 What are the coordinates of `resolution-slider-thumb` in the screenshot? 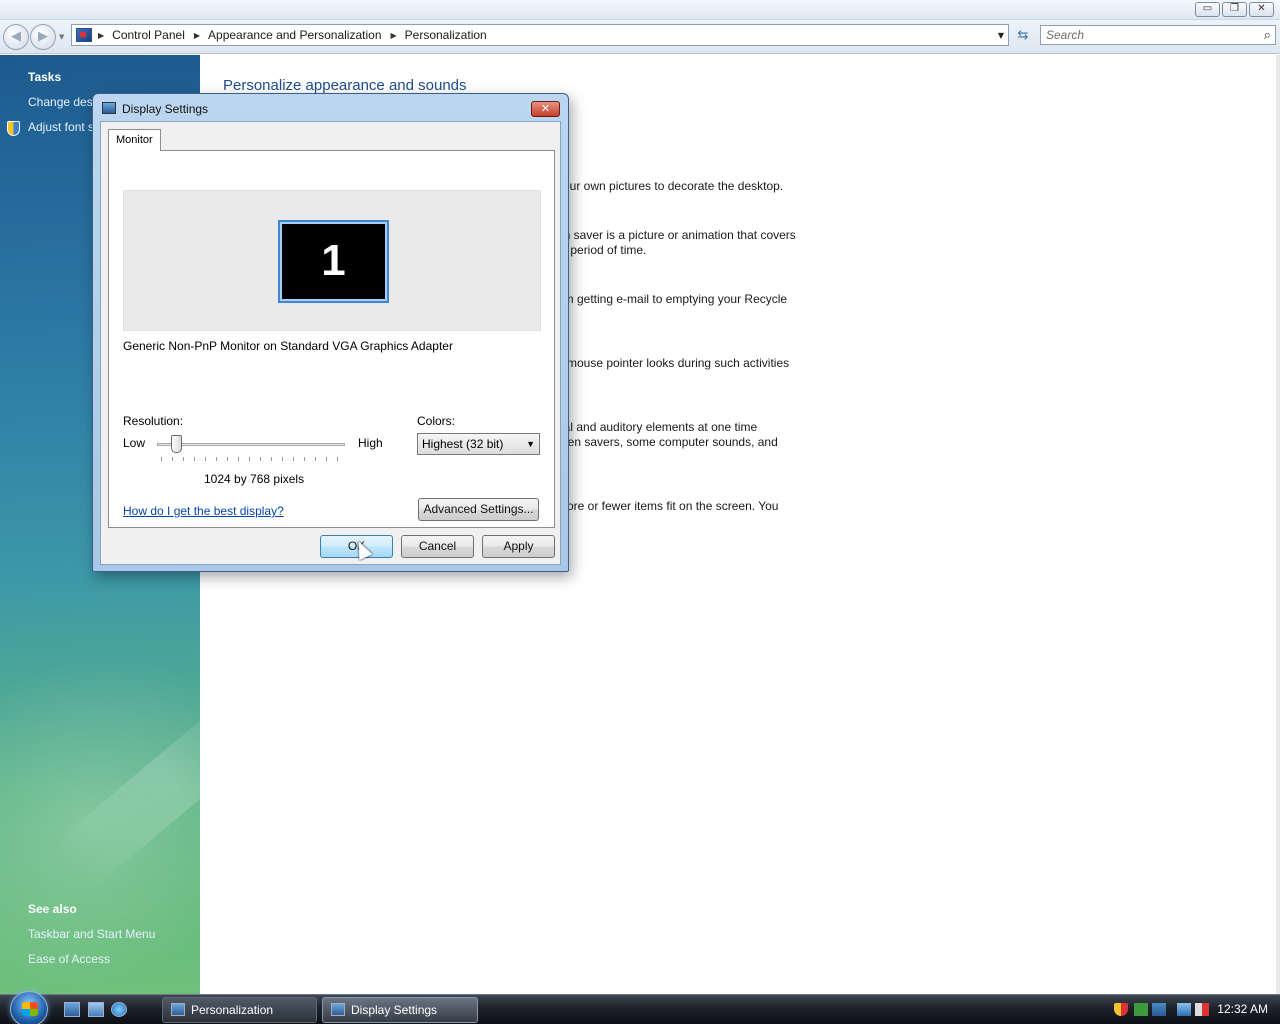 It's located at (177, 444).